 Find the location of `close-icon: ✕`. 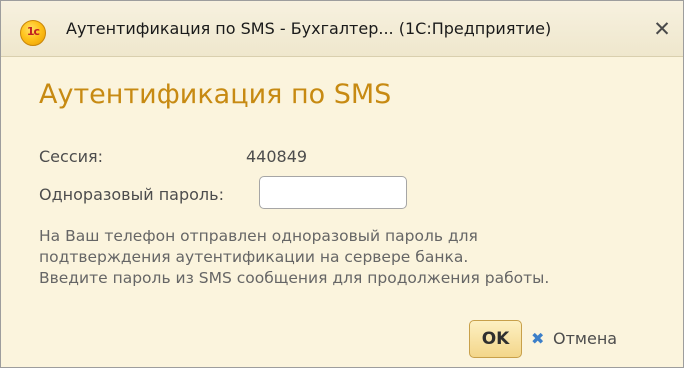

close-icon: ✕ is located at coordinates (662, 29).